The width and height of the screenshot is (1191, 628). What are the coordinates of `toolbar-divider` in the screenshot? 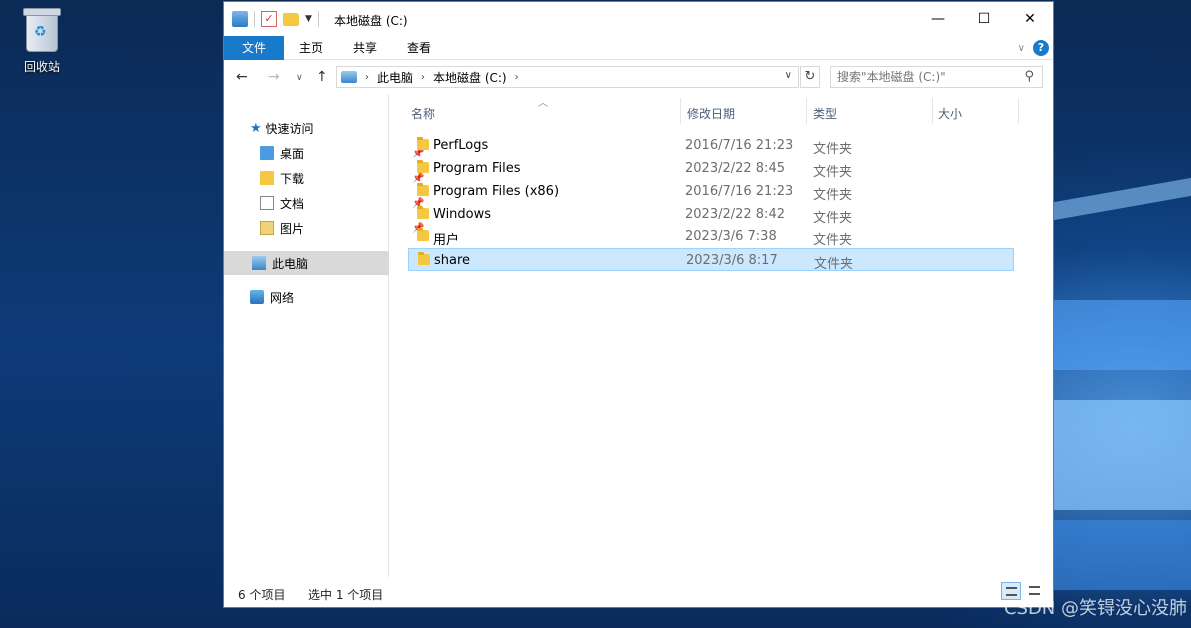 It's located at (254, 19).